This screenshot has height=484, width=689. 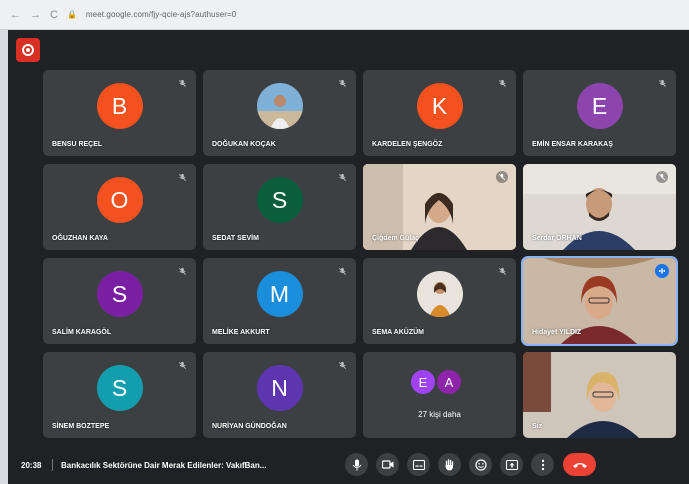 I want to click on participant-name: EMİN ENSAR KARAKAŞ, so click(x=572, y=144).